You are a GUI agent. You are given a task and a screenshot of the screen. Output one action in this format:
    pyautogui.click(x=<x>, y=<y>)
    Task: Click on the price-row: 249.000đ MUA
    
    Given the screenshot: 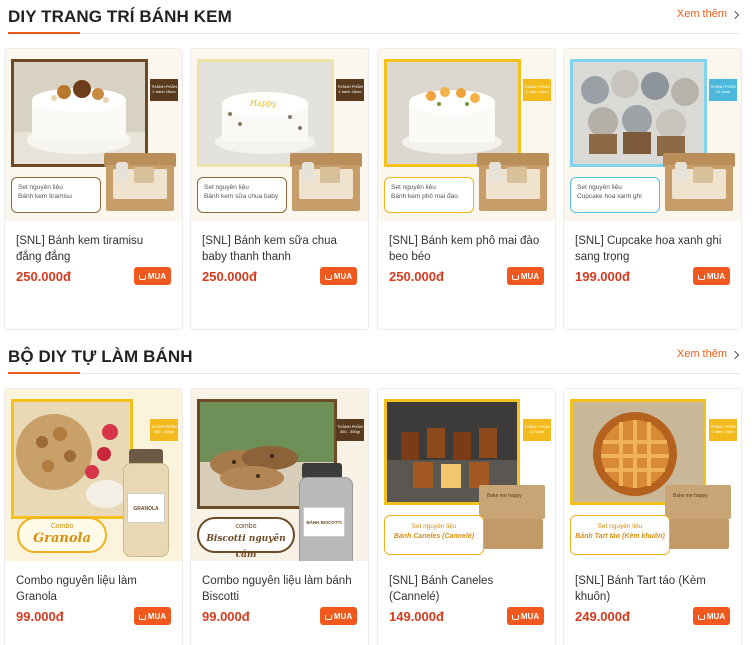 What is the action you would take?
    pyautogui.click(x=652, y=618)
    